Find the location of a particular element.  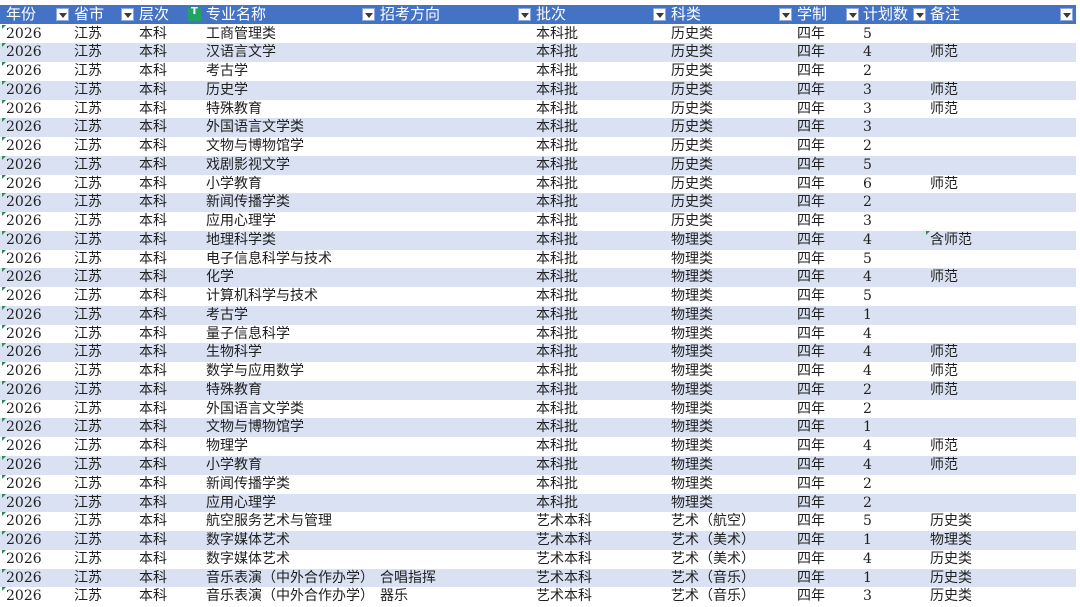

table-row: 2026 江苏 本科 物理学 本科批 物理类 四年 4 师范 is located at coordinates (538, 446).